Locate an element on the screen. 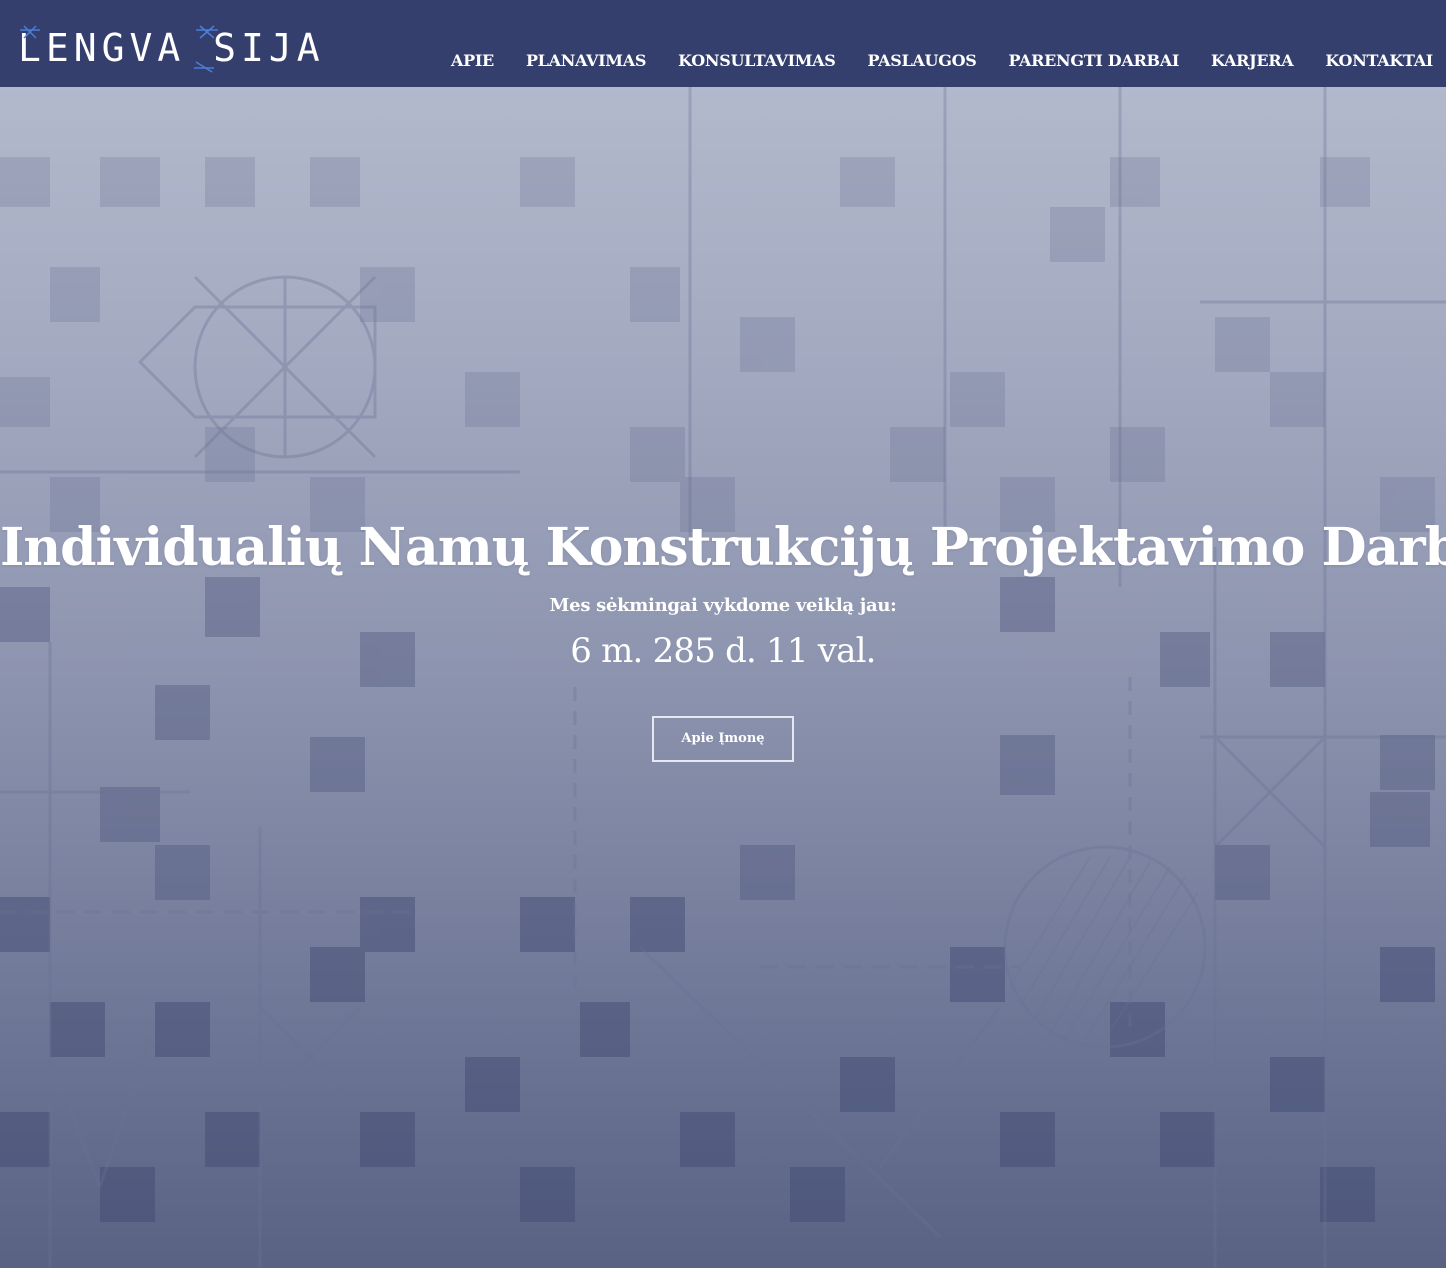 This screenshot has height=1268, width=1446. logo: LENGVA SIJA is located at coordinates (171, 48).